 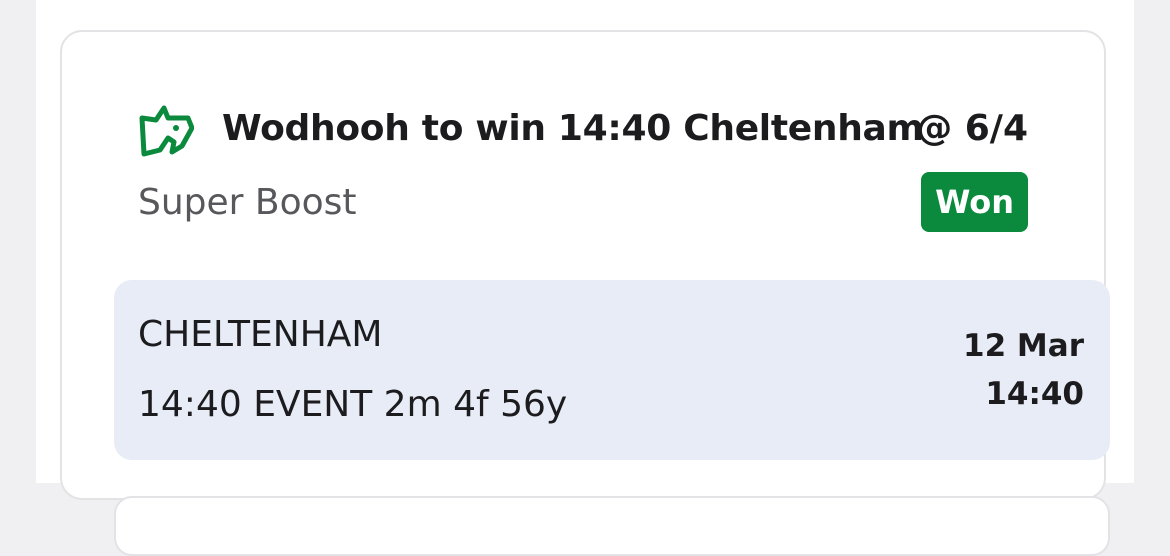 What do you see at coordinates (260, 334) in the screenshot?
I see `event-venue: CHELTENHAM` at bounding box center [260, 334].